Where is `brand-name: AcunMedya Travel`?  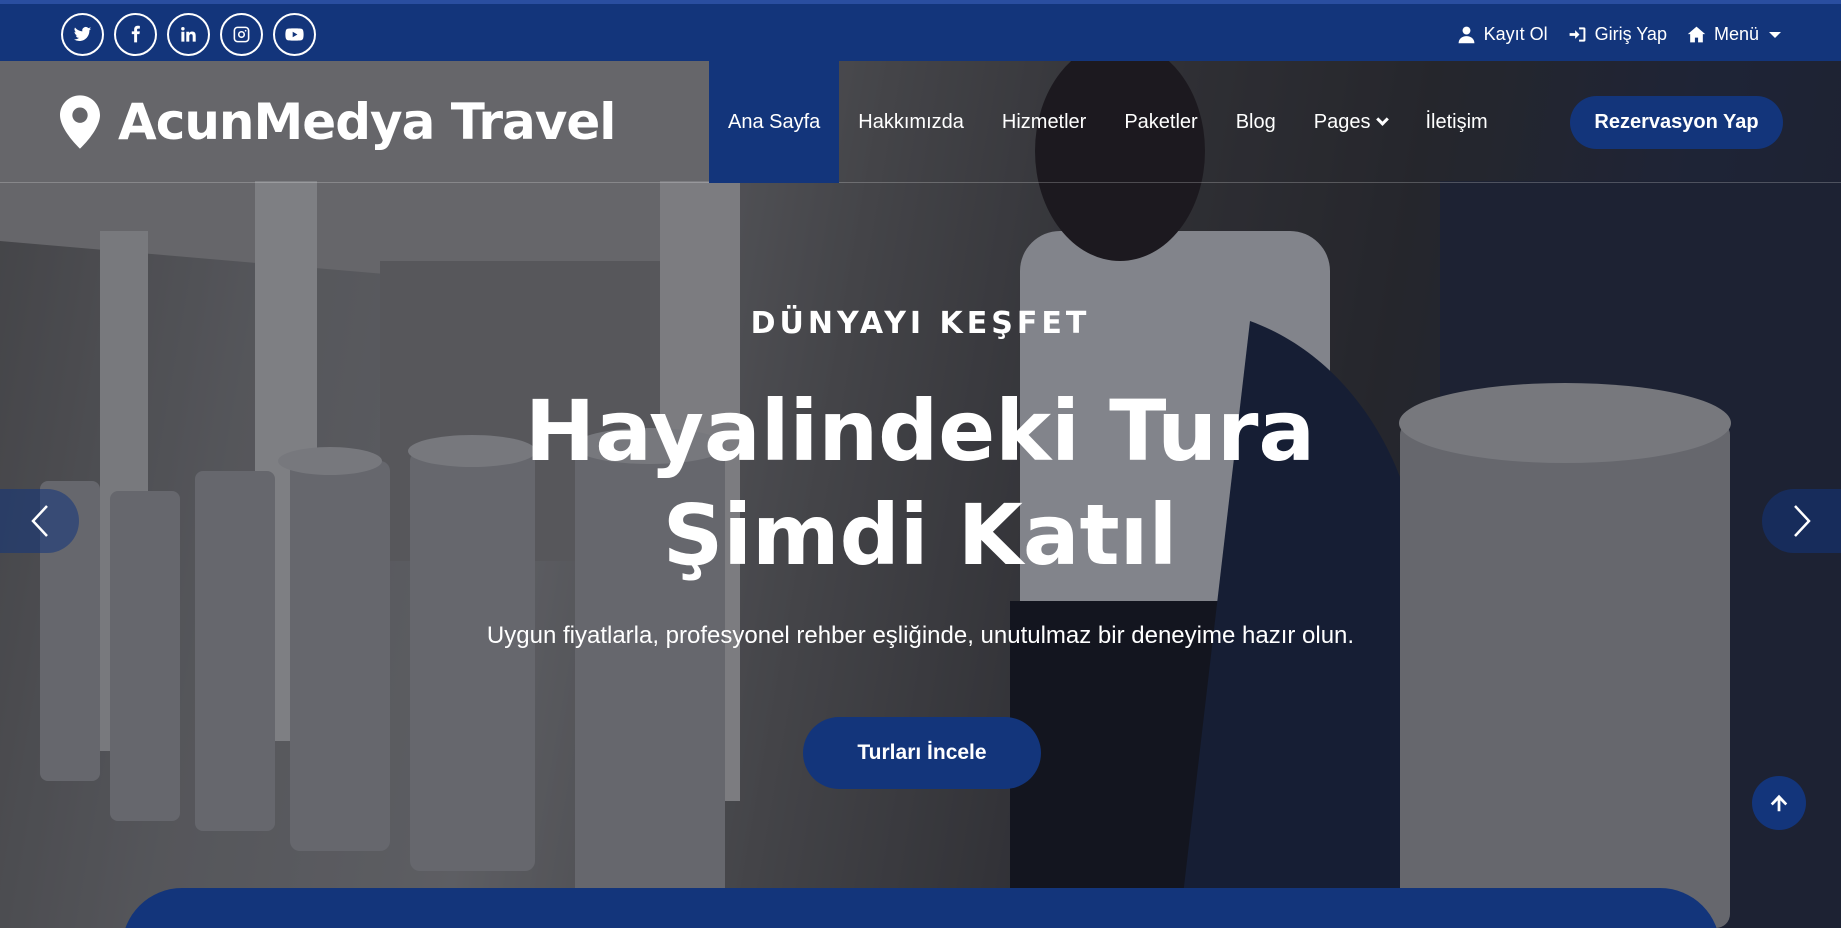
brand-name: AcunMedya Travel is located at coordinates (367, 122).